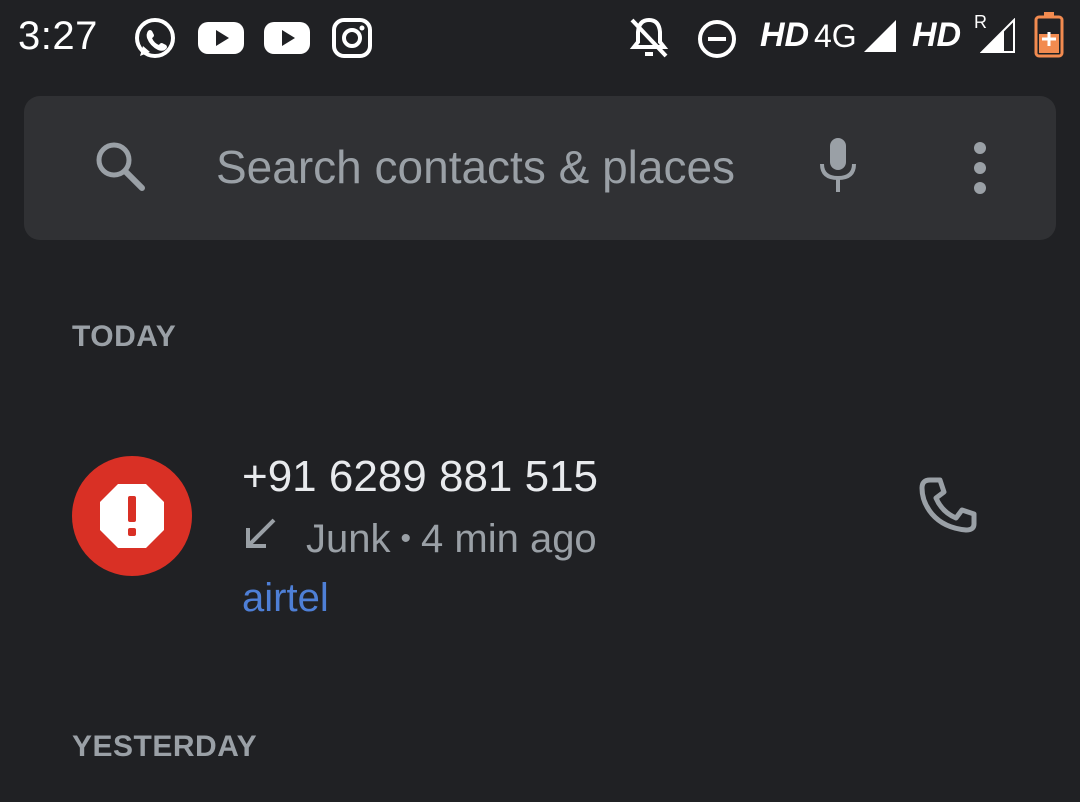 The width and height of the screenshot is (1080, 802). What do you see at coordinates (260, 539) in the screenshot?
I see `incoming-call-icon` at bounding box center [260, 539].